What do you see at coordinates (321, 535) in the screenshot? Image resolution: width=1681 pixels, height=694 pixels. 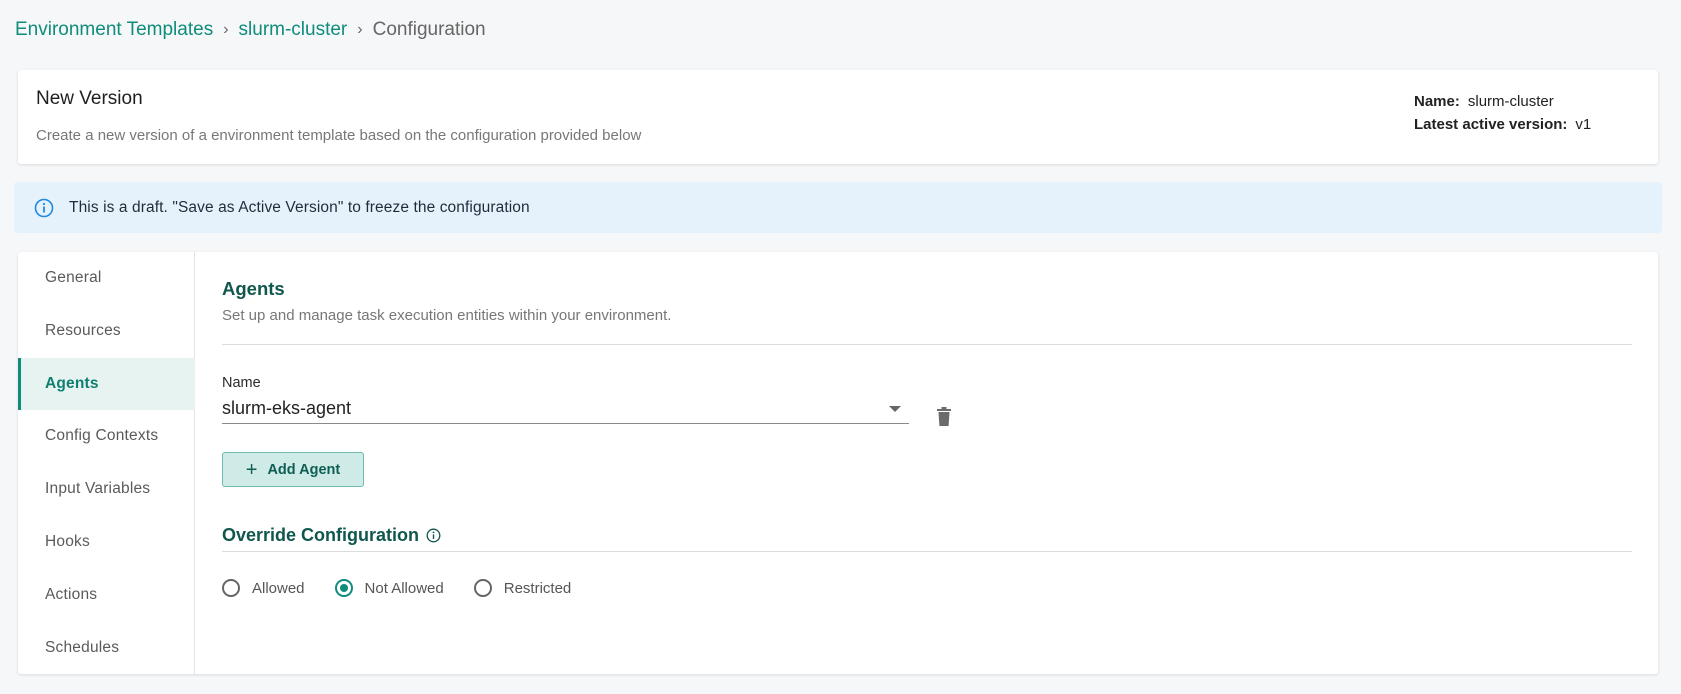 I see `override-title: Override Configuration` at bounding box center [321, 535].